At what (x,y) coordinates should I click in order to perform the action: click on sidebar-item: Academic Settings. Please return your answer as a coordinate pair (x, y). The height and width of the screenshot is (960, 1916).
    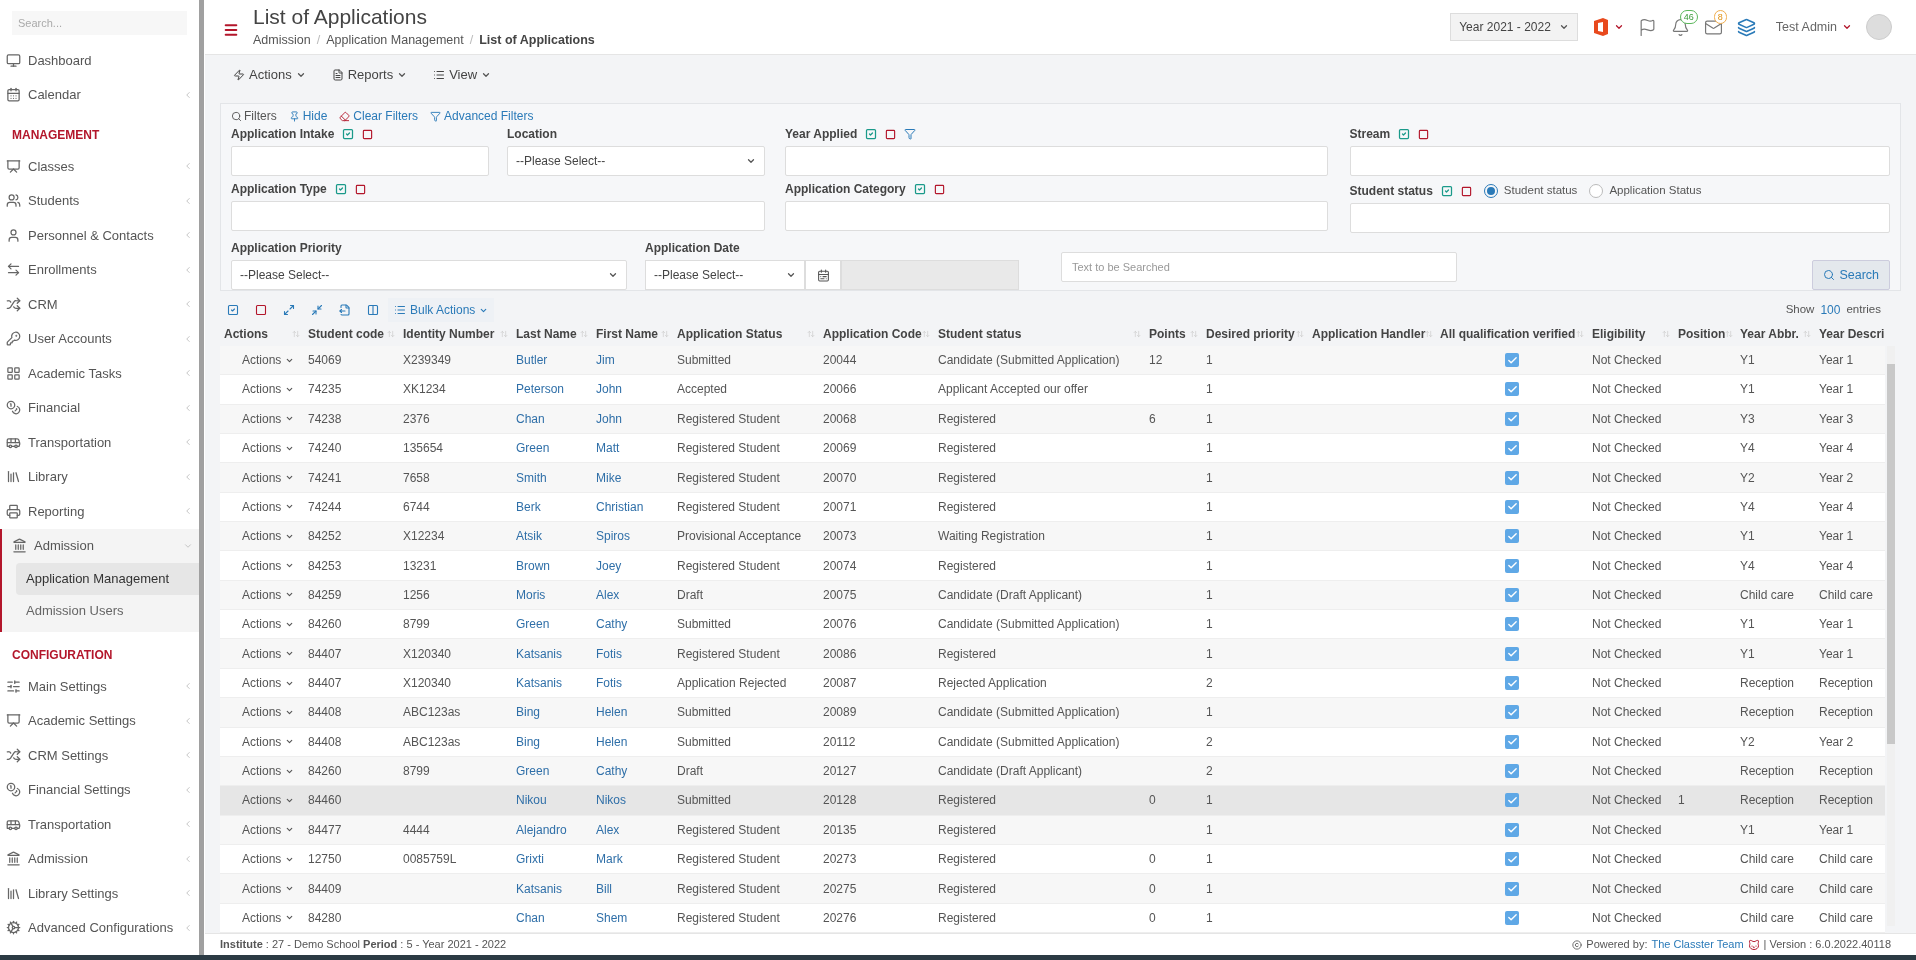
    Looking at the image, I should click on (99, 720).